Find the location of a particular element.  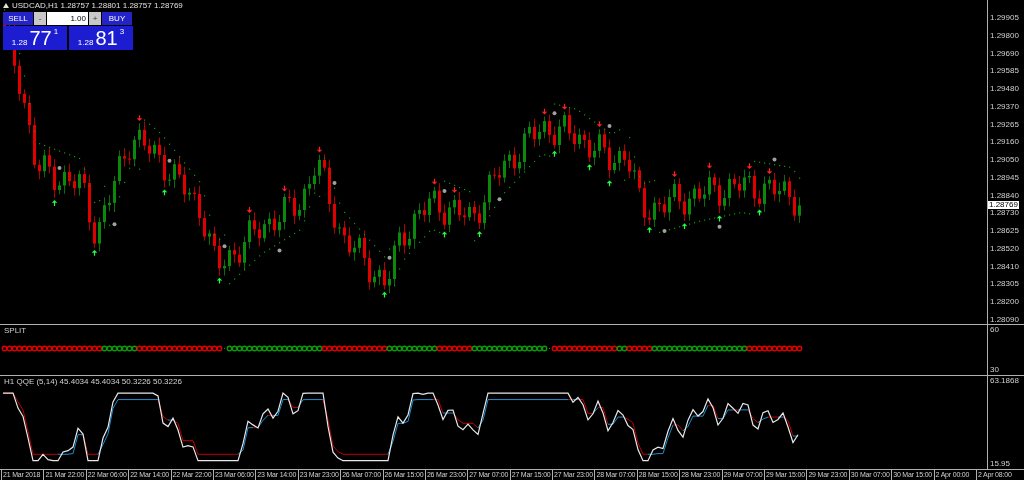

price-label: 1.28520 is located at coordinates (1004, 248).